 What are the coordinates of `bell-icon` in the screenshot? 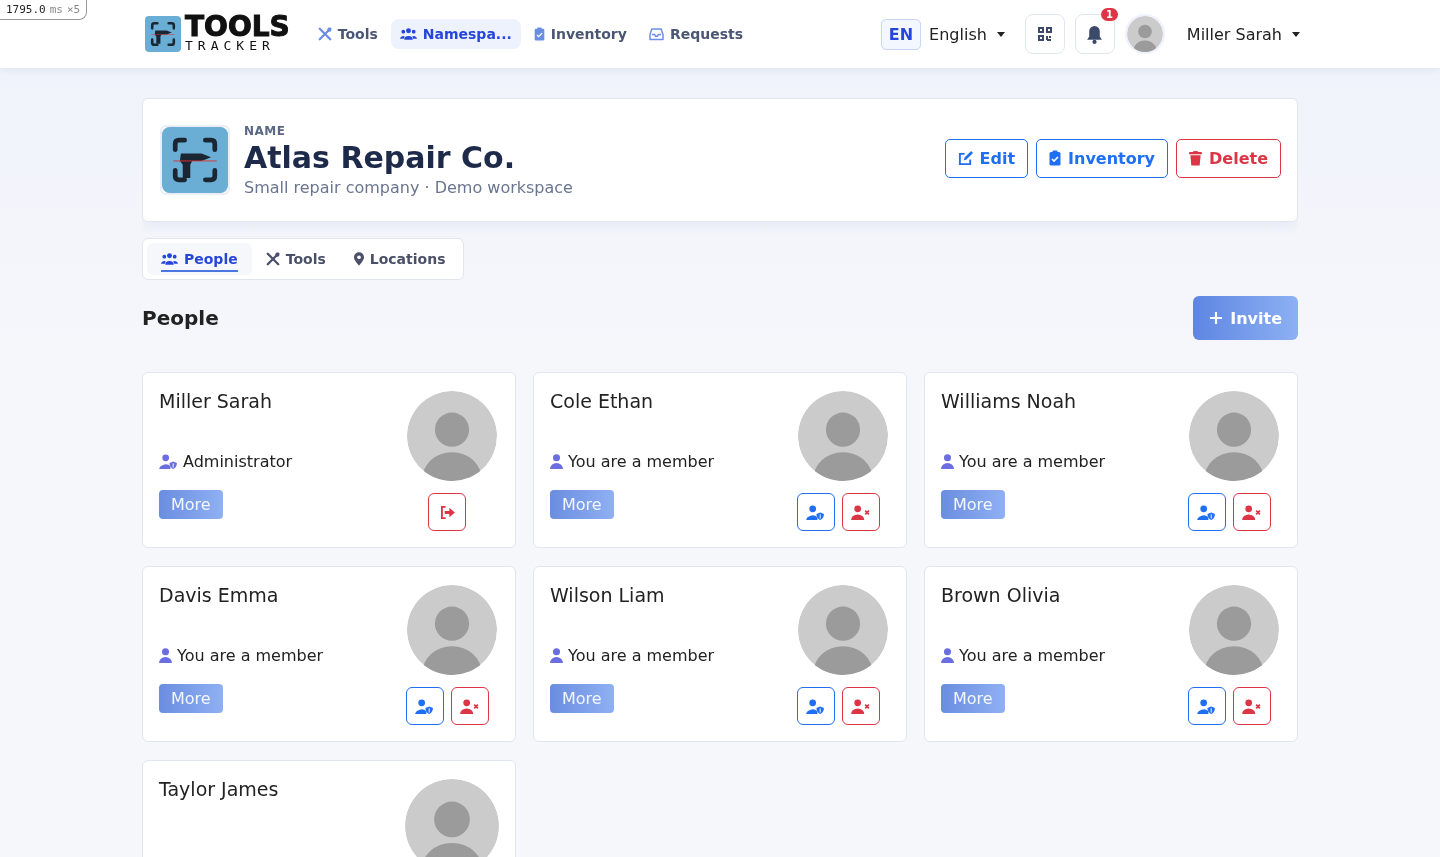 It's located at (1095, 34).